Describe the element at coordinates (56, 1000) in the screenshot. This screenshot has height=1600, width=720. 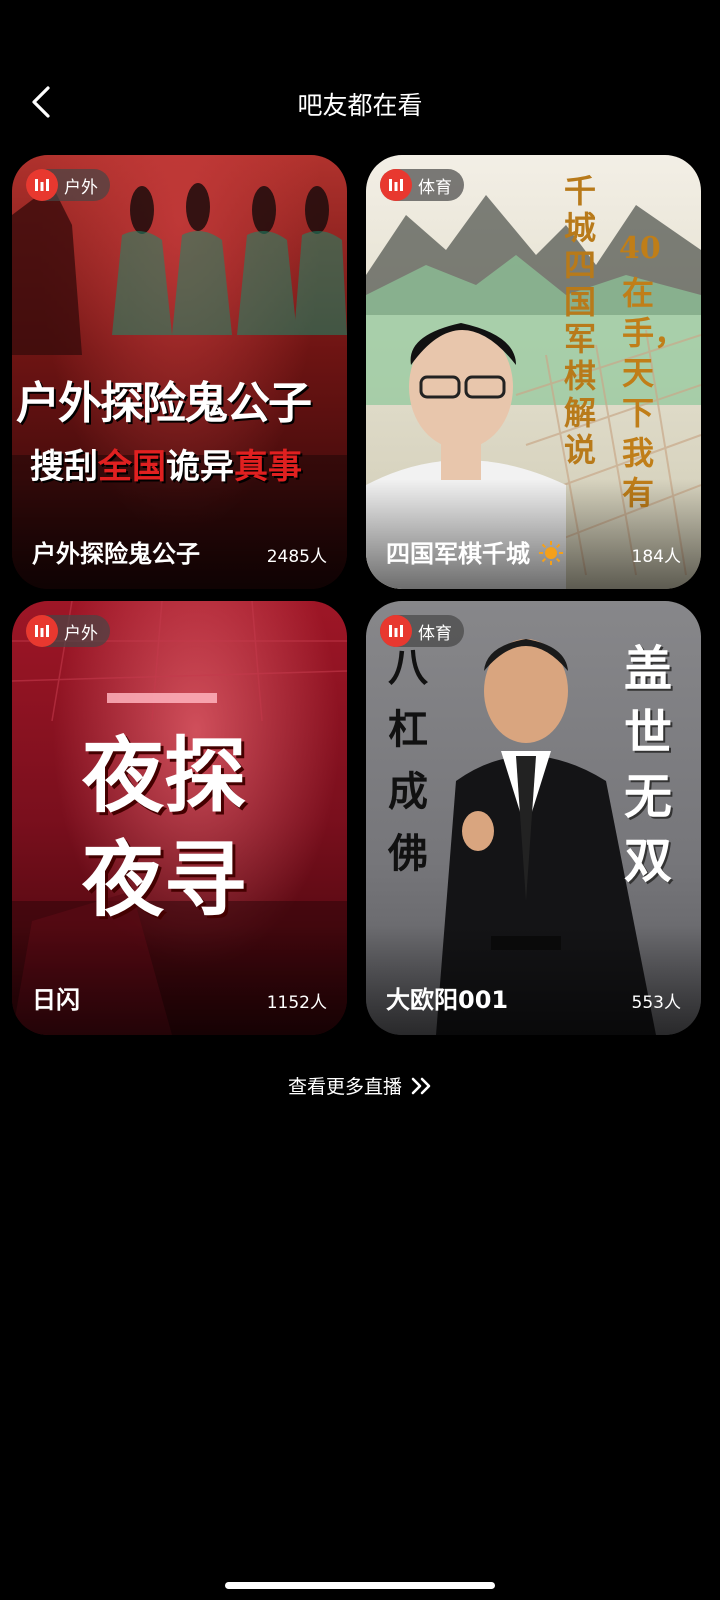
I see `streamer-name: 日闪` at that location.